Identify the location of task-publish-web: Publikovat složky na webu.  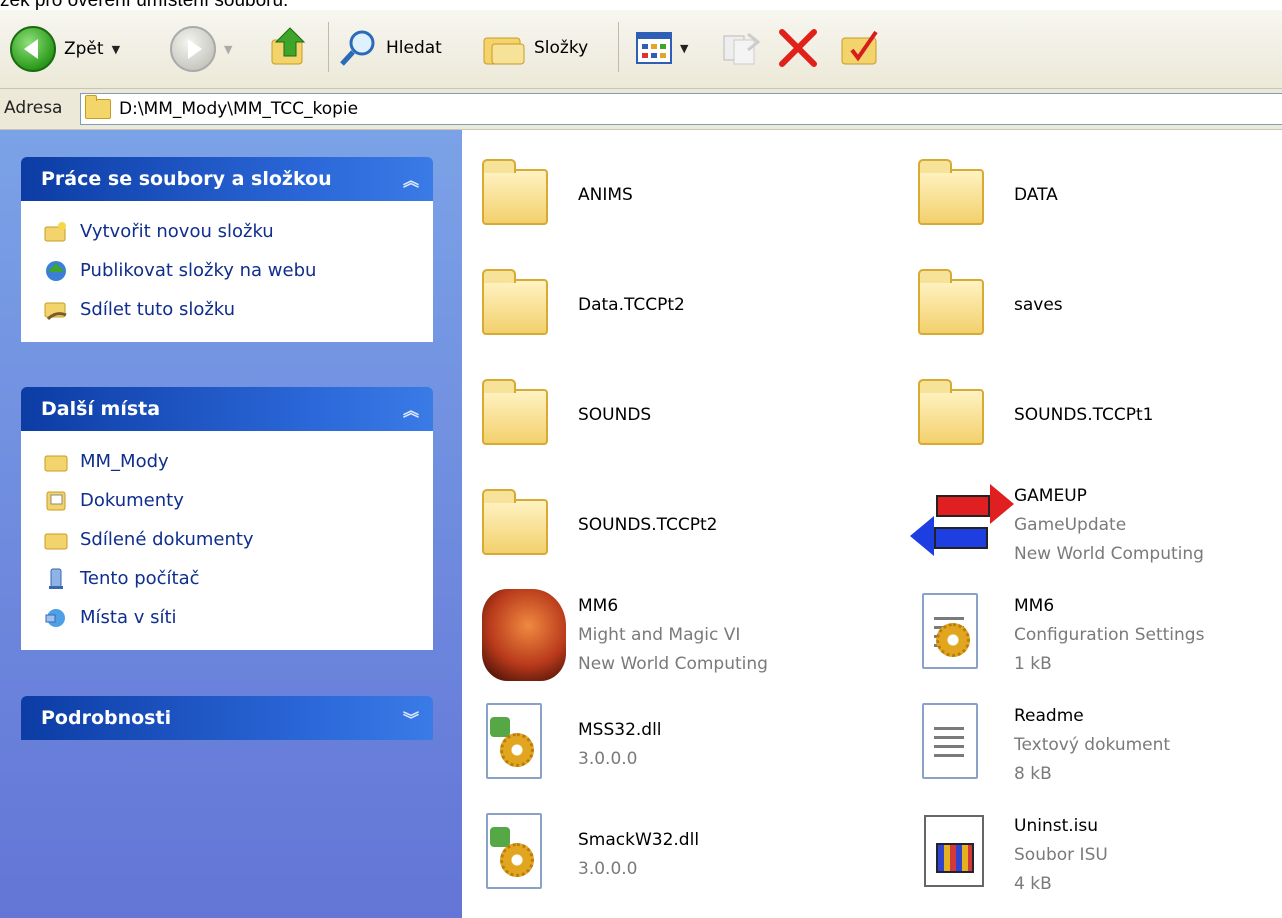
(238, 270).